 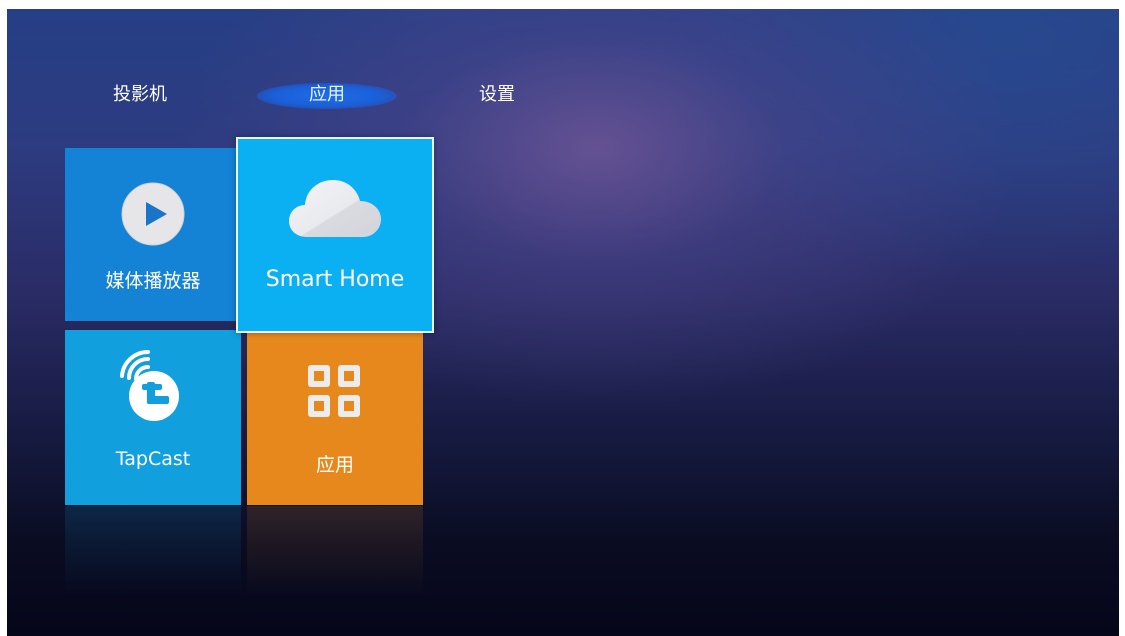 What do you see at coordinates (153, 281) in the screenshot?
I see `media-player-label: 媒体播放器` at bounding box center [153, 281].